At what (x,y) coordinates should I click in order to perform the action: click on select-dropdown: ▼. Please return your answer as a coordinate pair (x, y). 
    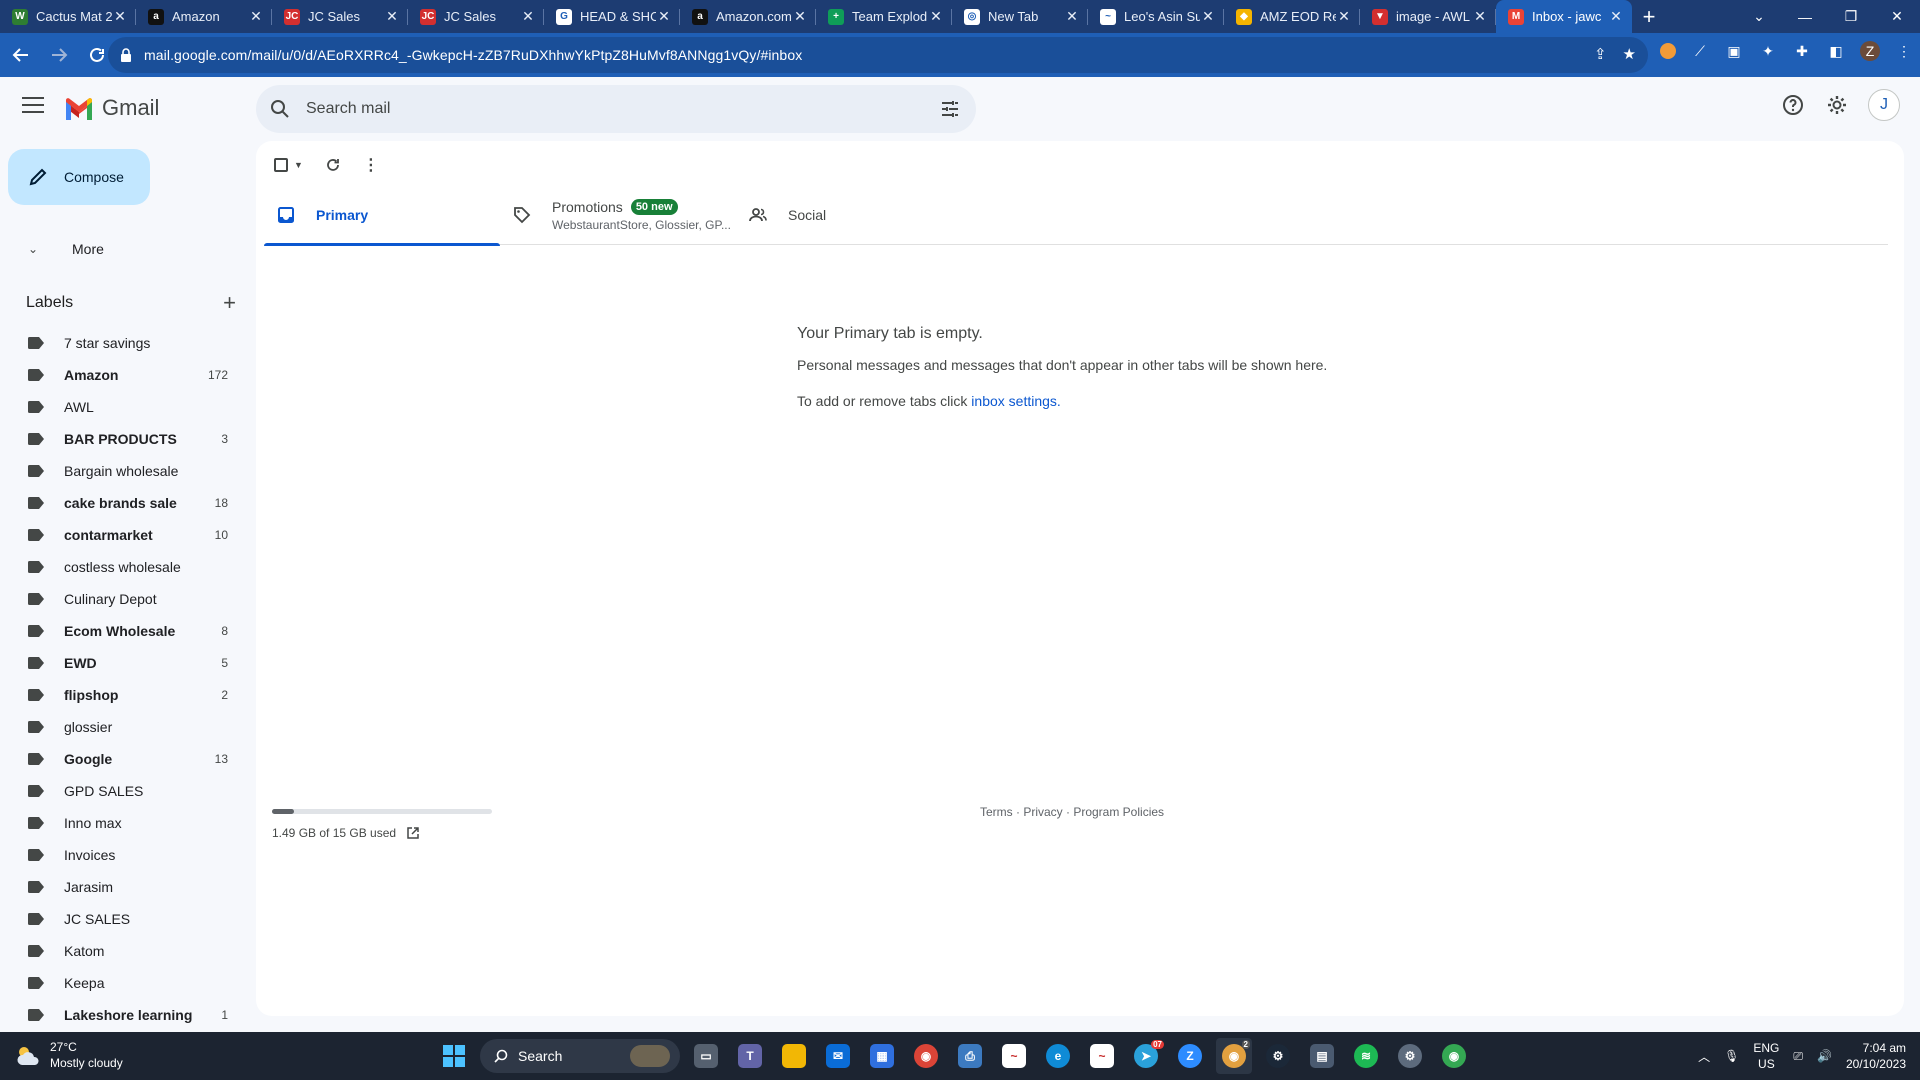
    Looking at the image, I should click on (288, 165).